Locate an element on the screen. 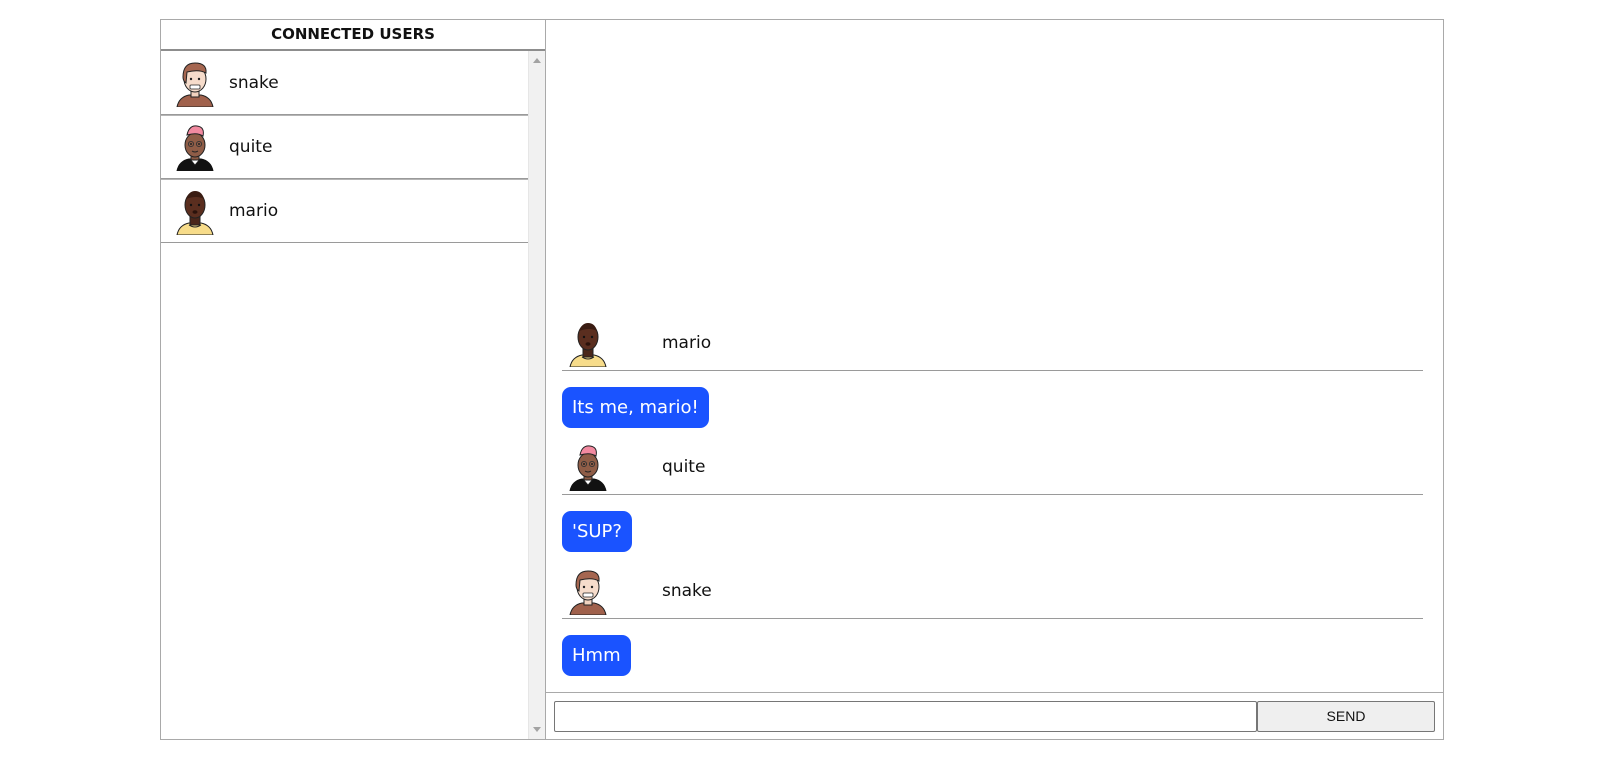 The height and width of the screenshot is (757, 1600). message-sender: quite is located at coordinates (684, 467).